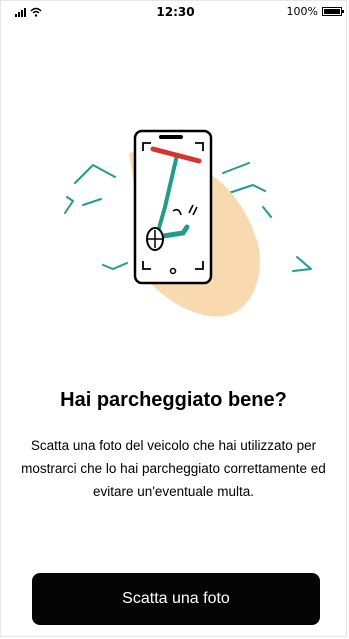 The image size is (349, 639). Describe the element at coordinates (302, 11) in the screenshot. I see `battery-percentage: 100%` at that location.